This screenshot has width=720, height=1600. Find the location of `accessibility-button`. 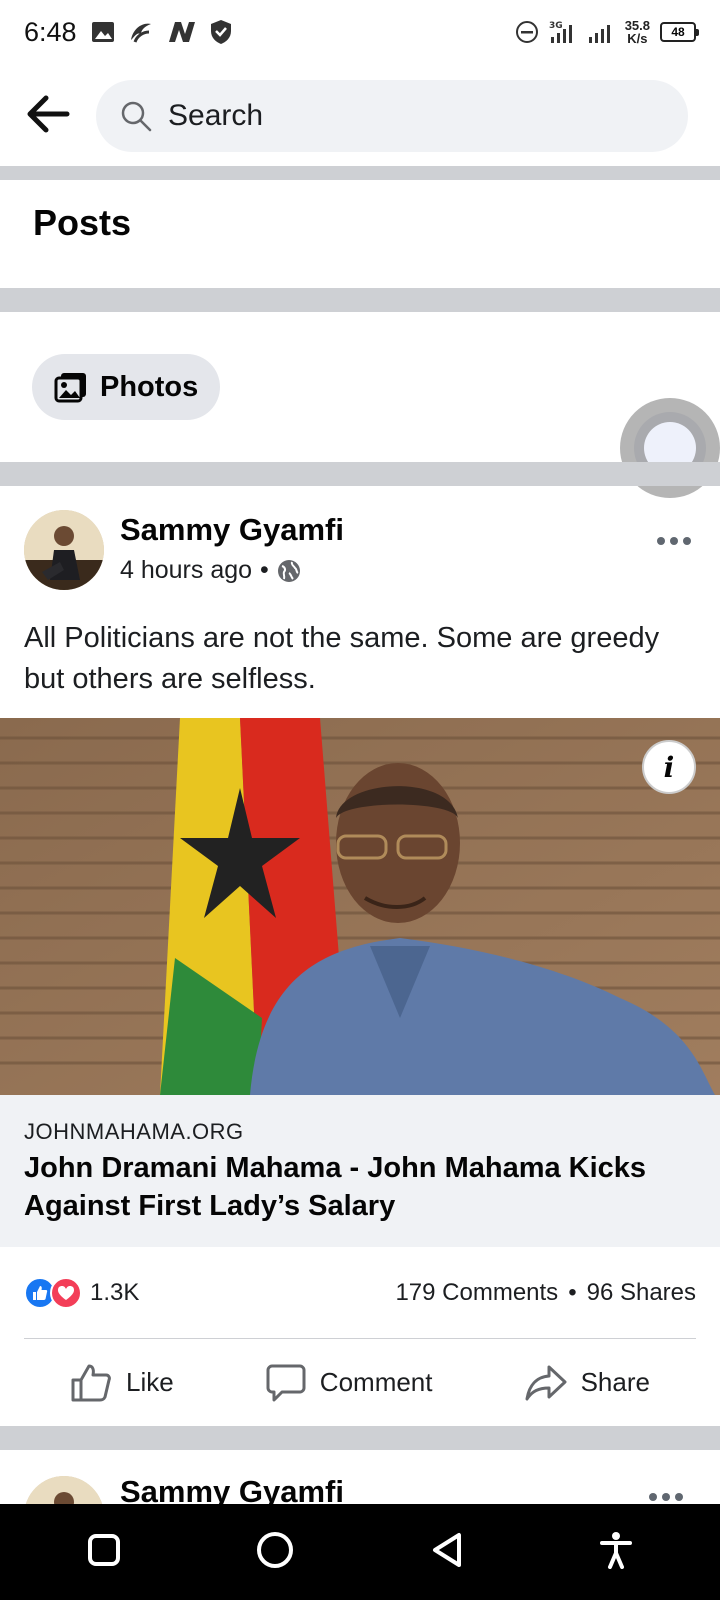

accessibility-button is located at coordinates (616, 1552).